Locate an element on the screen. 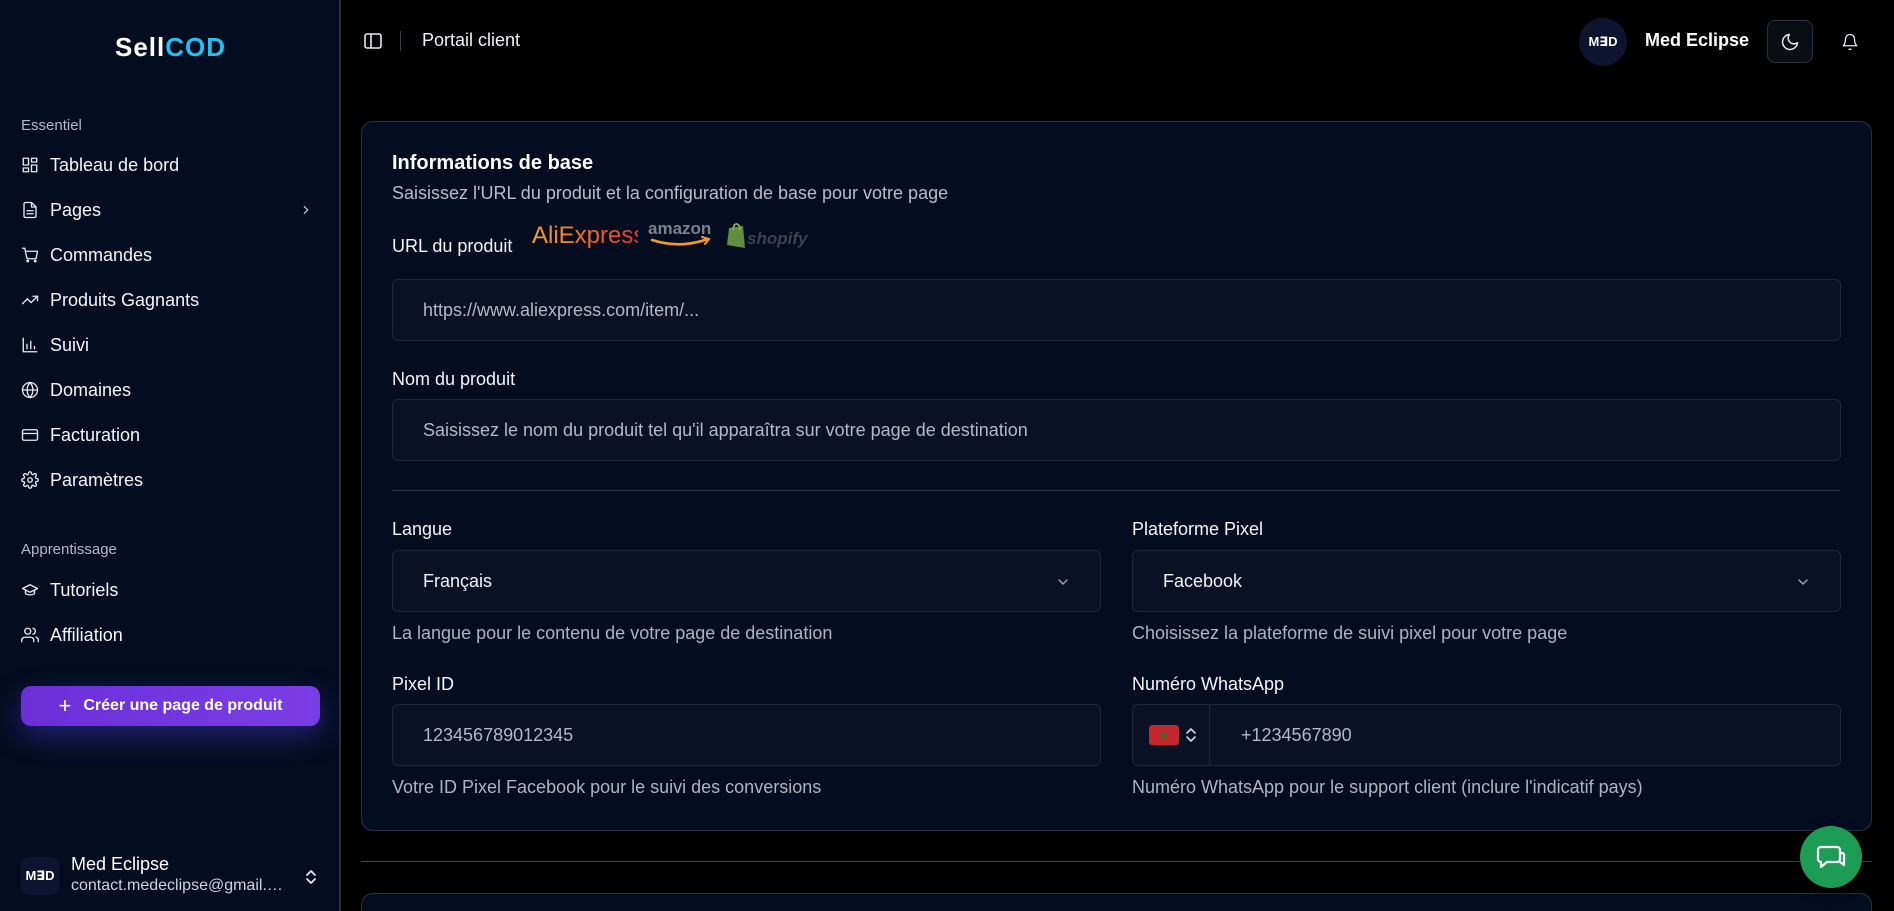  sidebar-item-domaines: Domaines is located at coordinates (171, 390).